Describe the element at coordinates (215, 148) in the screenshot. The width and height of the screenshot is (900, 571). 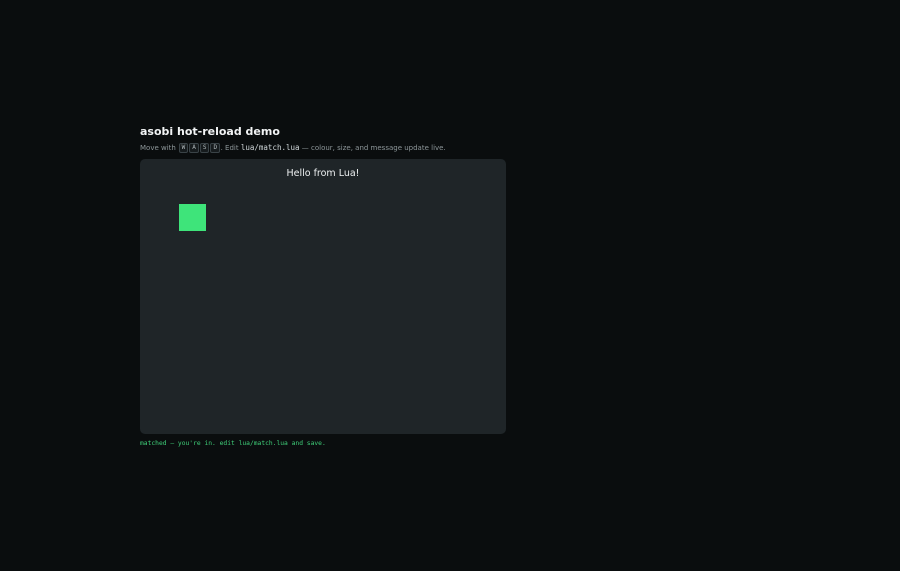
I see `key-d: D` at that location.